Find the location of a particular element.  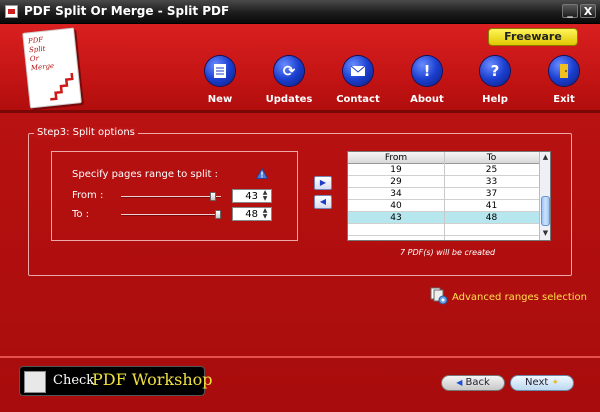

help-button: ? Help is located at coordinates (495, 81).